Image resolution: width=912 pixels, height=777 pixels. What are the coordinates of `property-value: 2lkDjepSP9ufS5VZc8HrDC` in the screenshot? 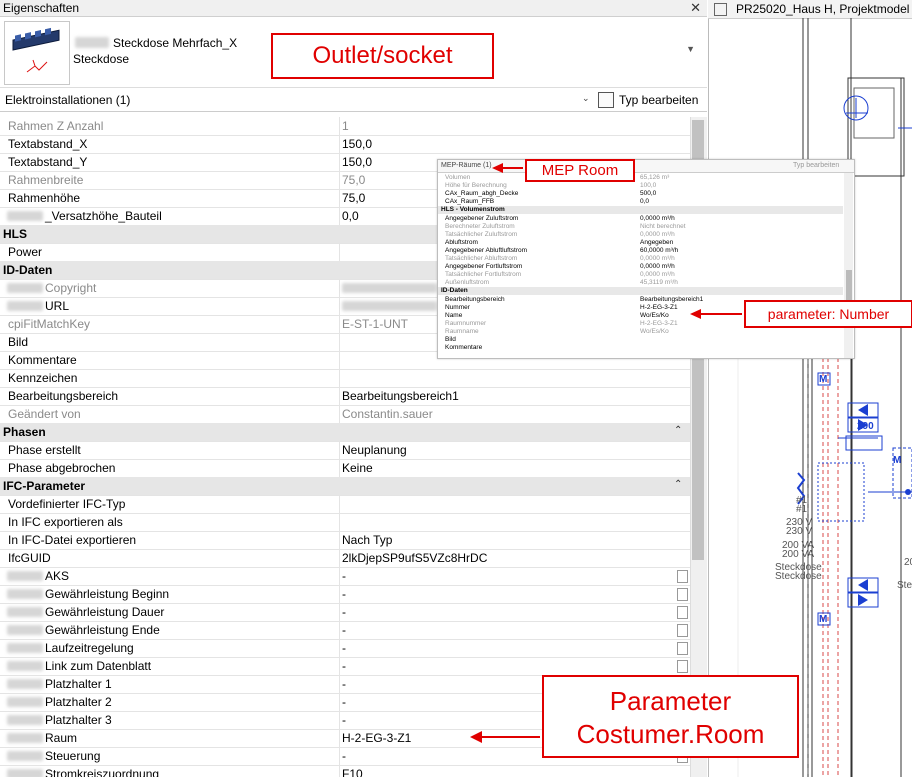 It's located at (414, 558).